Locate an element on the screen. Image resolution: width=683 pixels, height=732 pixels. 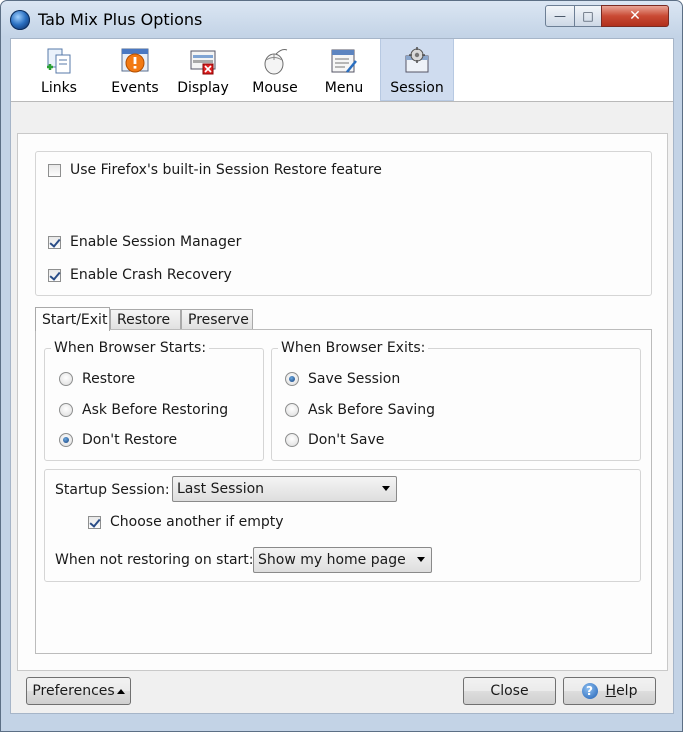
startup-session-select: Last Session is located at coordinates (284, 489).